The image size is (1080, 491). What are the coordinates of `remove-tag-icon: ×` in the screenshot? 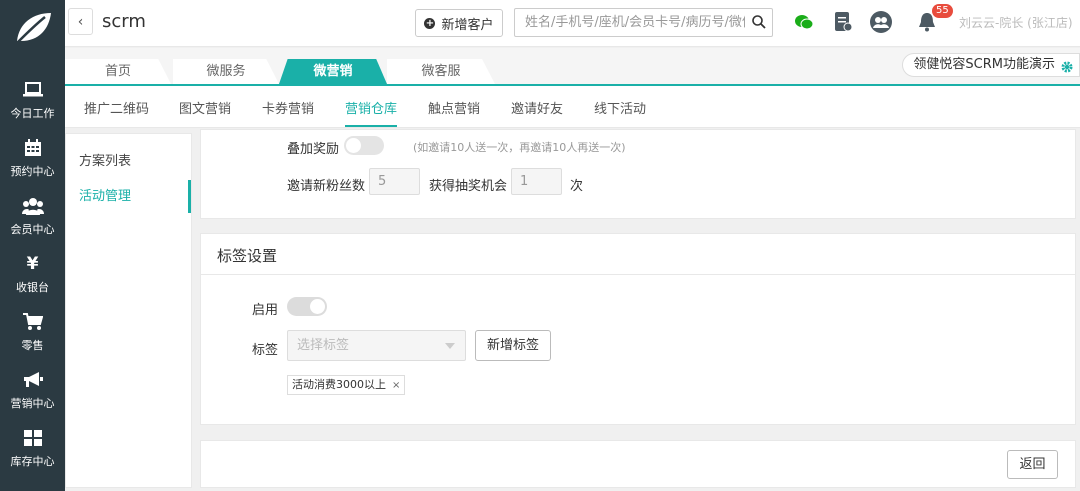 It's located at (396, 385).